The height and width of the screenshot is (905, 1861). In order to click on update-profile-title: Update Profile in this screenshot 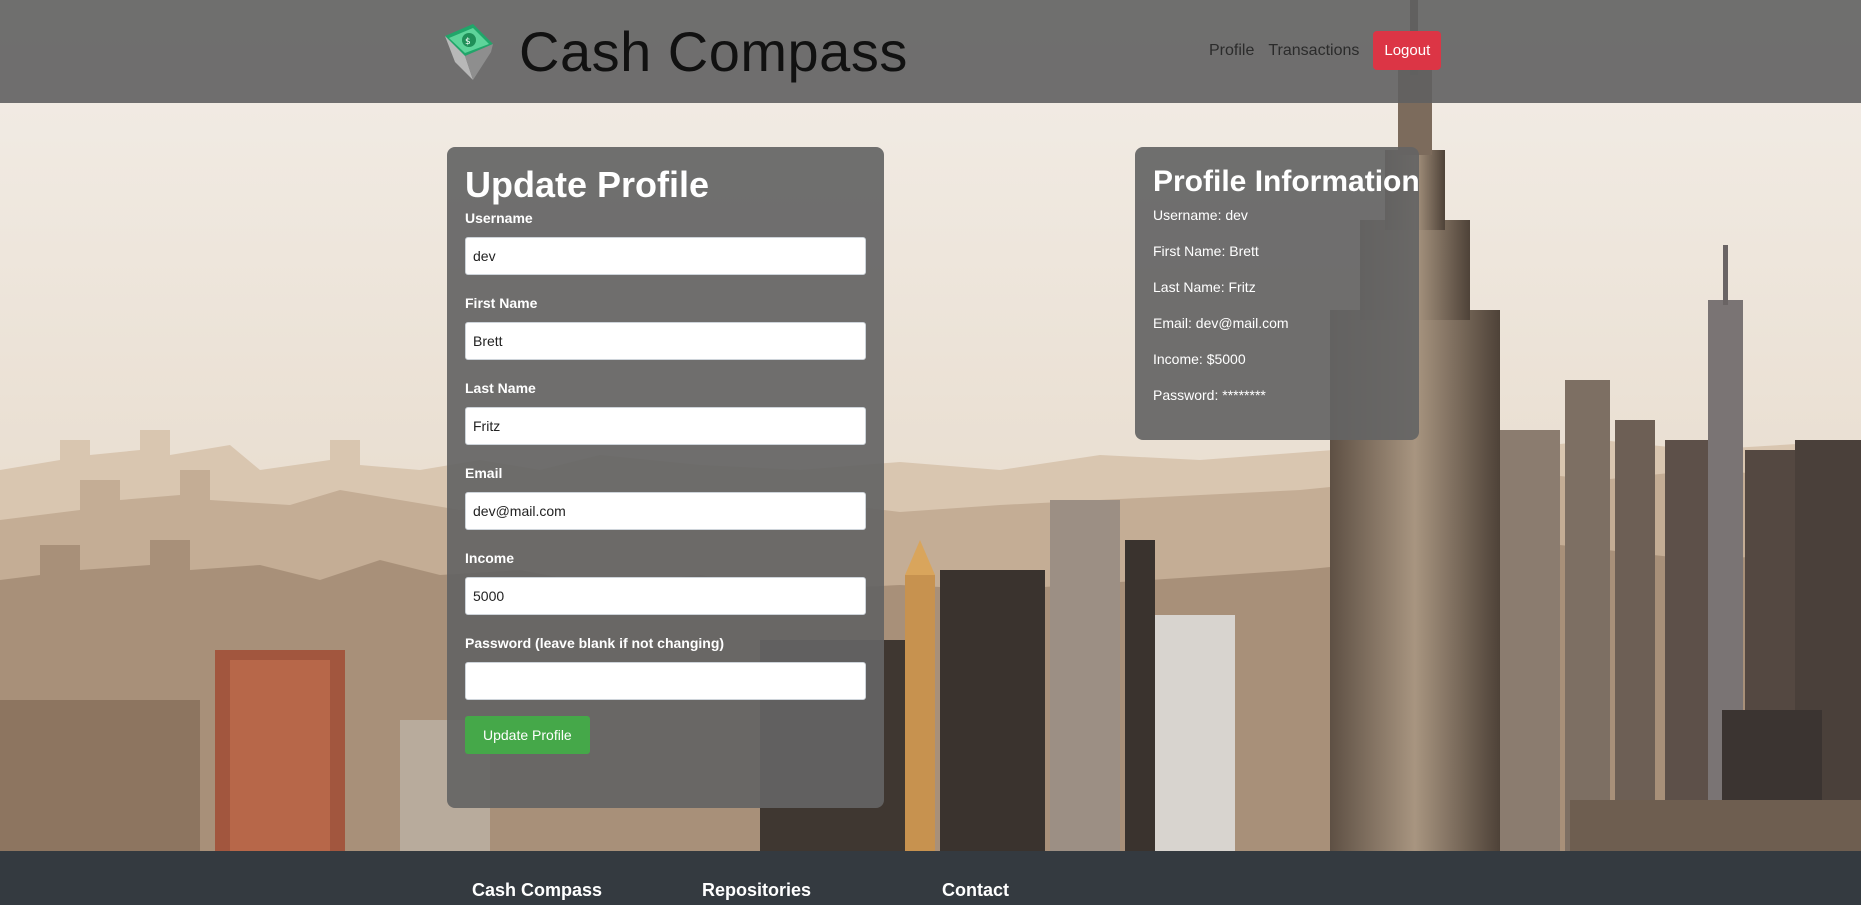, I will do `click(587, 184)`.